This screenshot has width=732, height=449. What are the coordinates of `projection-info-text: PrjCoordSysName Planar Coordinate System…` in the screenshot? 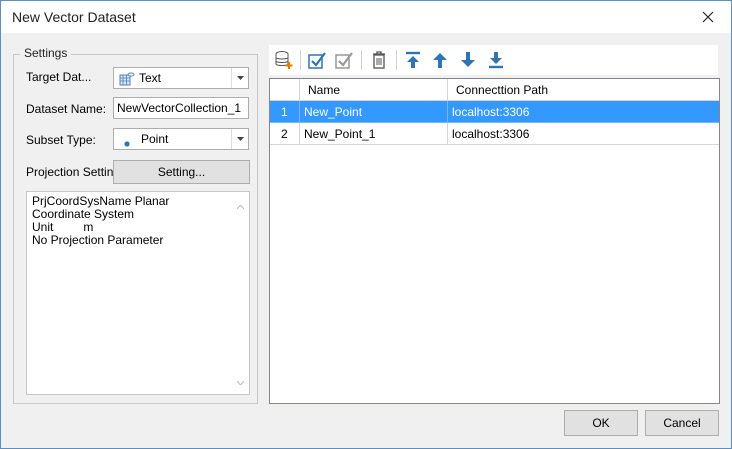 It's located at (130, 221).